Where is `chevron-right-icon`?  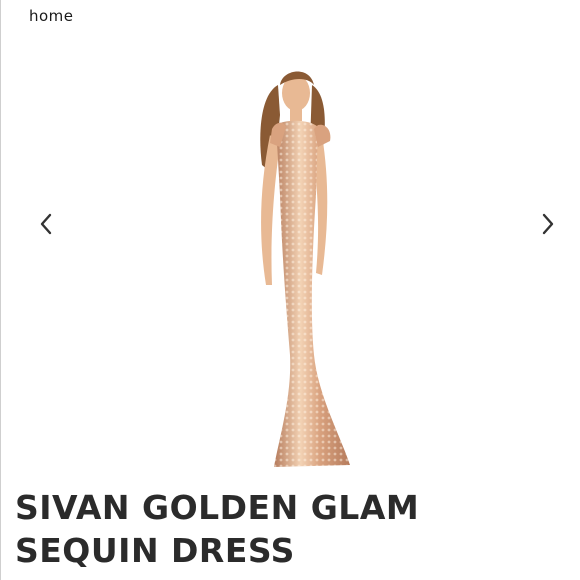
chevron-right-icon is located at coordinates (548, 224).